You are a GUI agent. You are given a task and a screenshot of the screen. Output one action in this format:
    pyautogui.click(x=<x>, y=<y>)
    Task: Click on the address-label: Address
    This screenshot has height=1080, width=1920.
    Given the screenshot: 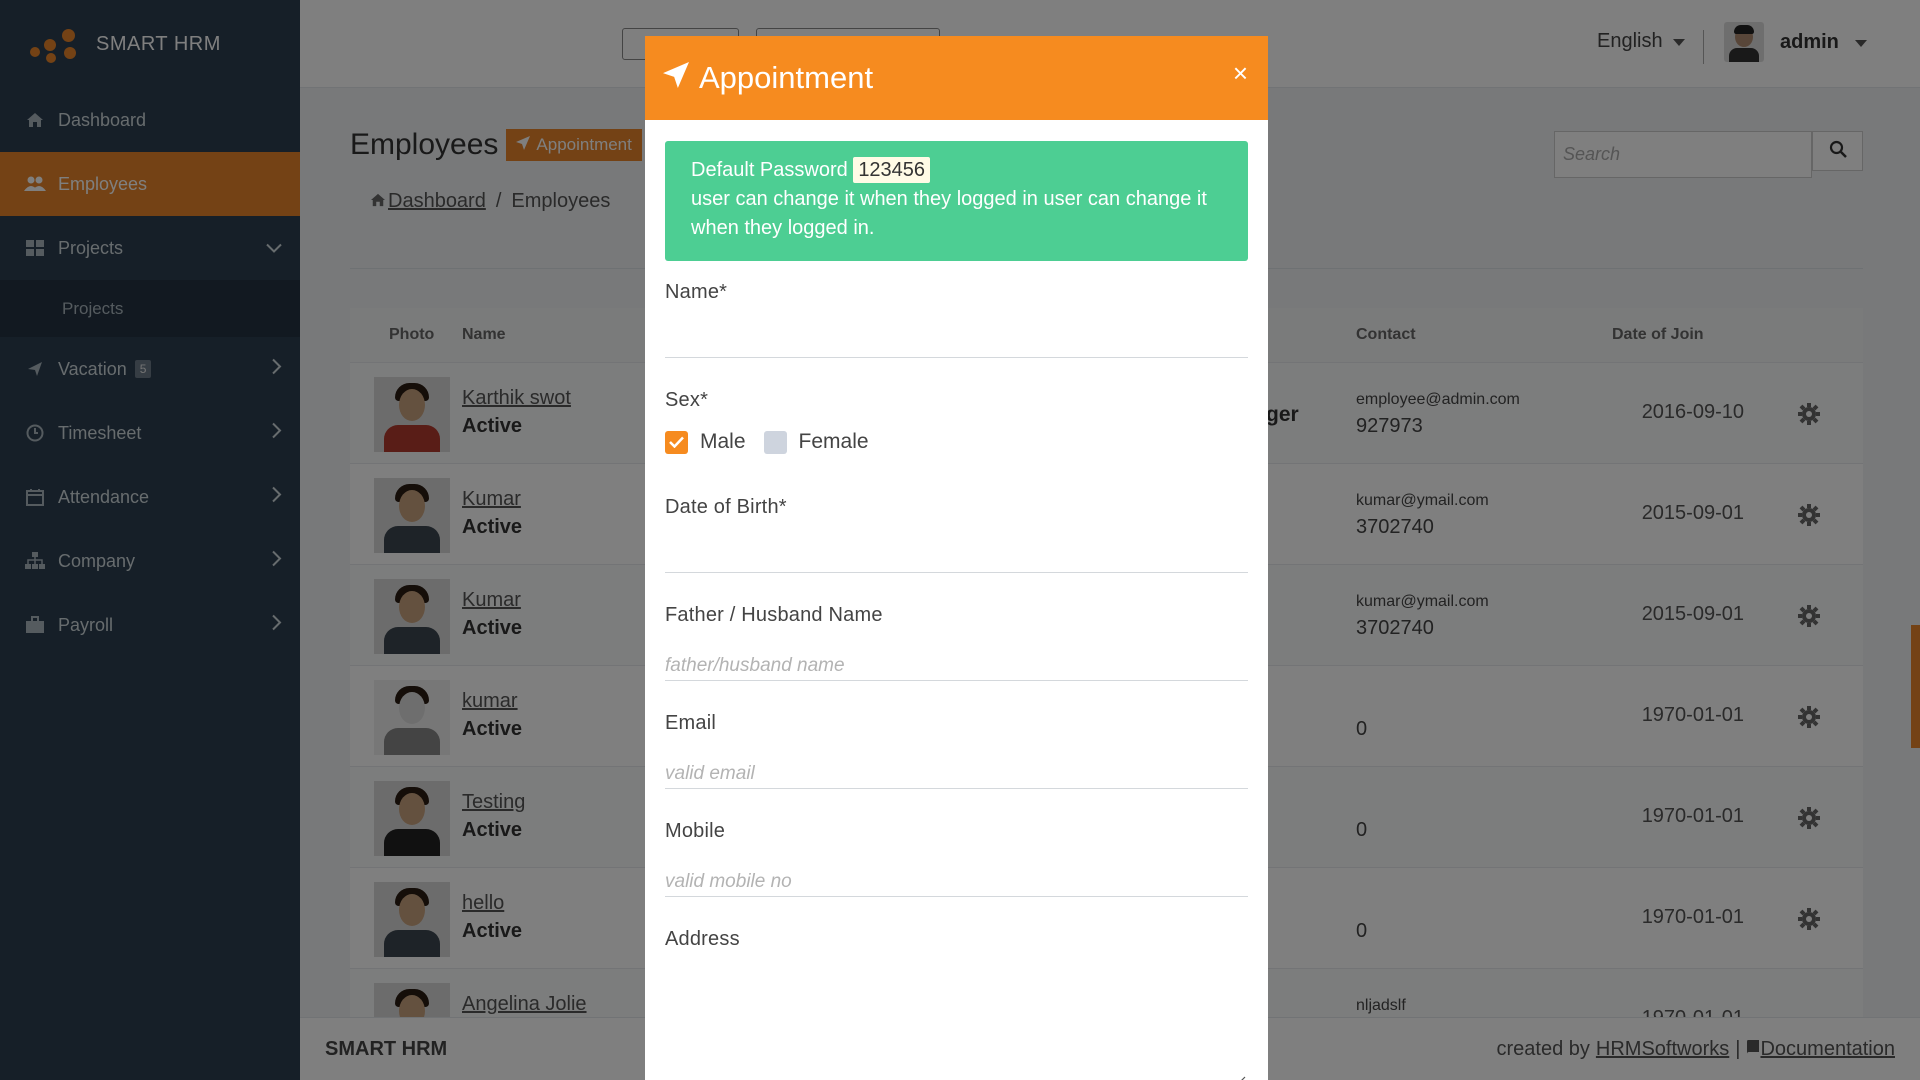 What is the action you would take?
    pyautogui.click(x=702, y=939)
    